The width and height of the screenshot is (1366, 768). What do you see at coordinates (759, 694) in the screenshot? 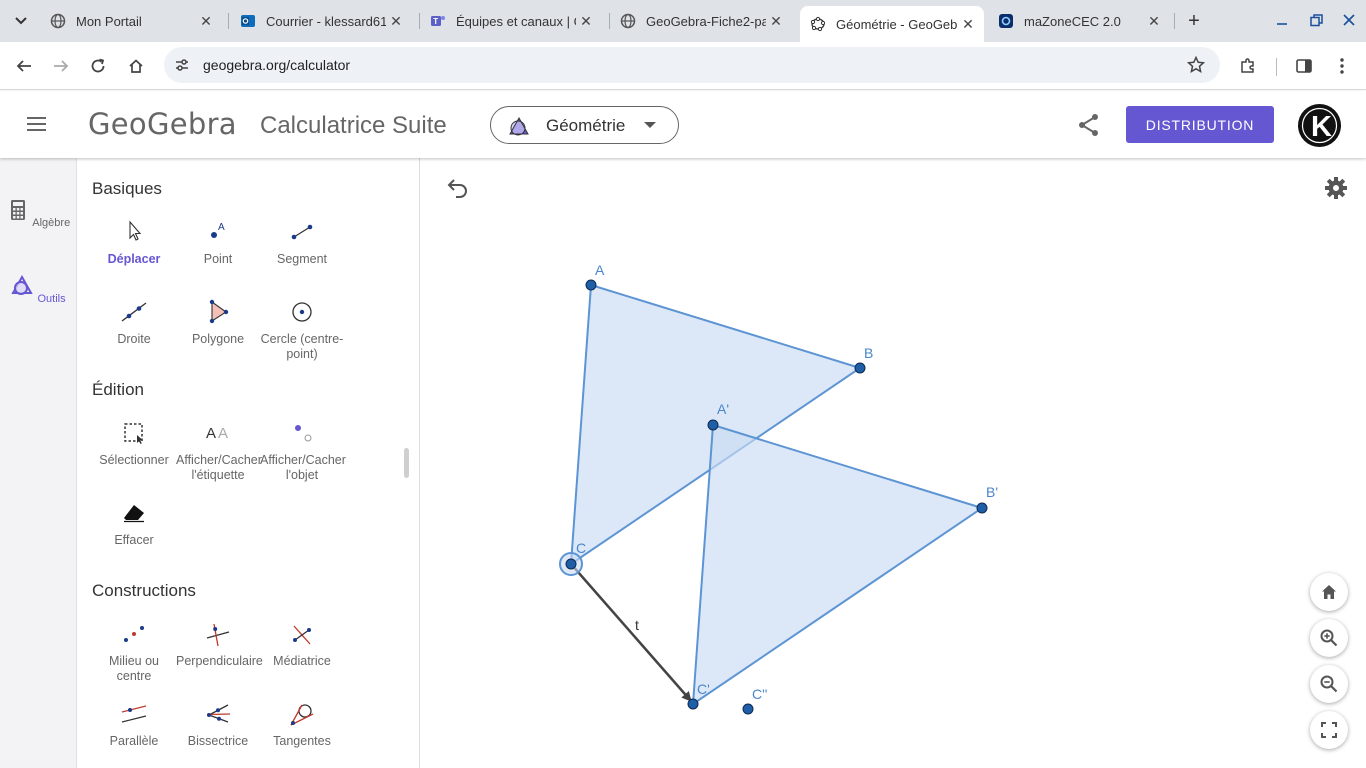
I see `label-c-second: C''` at bounding box center [759, 694].